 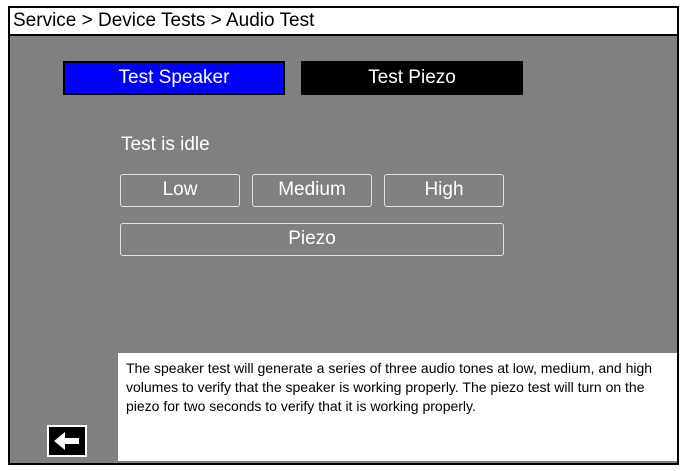 I want to click on low-volume-button: Low, so click(x=180, y=190).